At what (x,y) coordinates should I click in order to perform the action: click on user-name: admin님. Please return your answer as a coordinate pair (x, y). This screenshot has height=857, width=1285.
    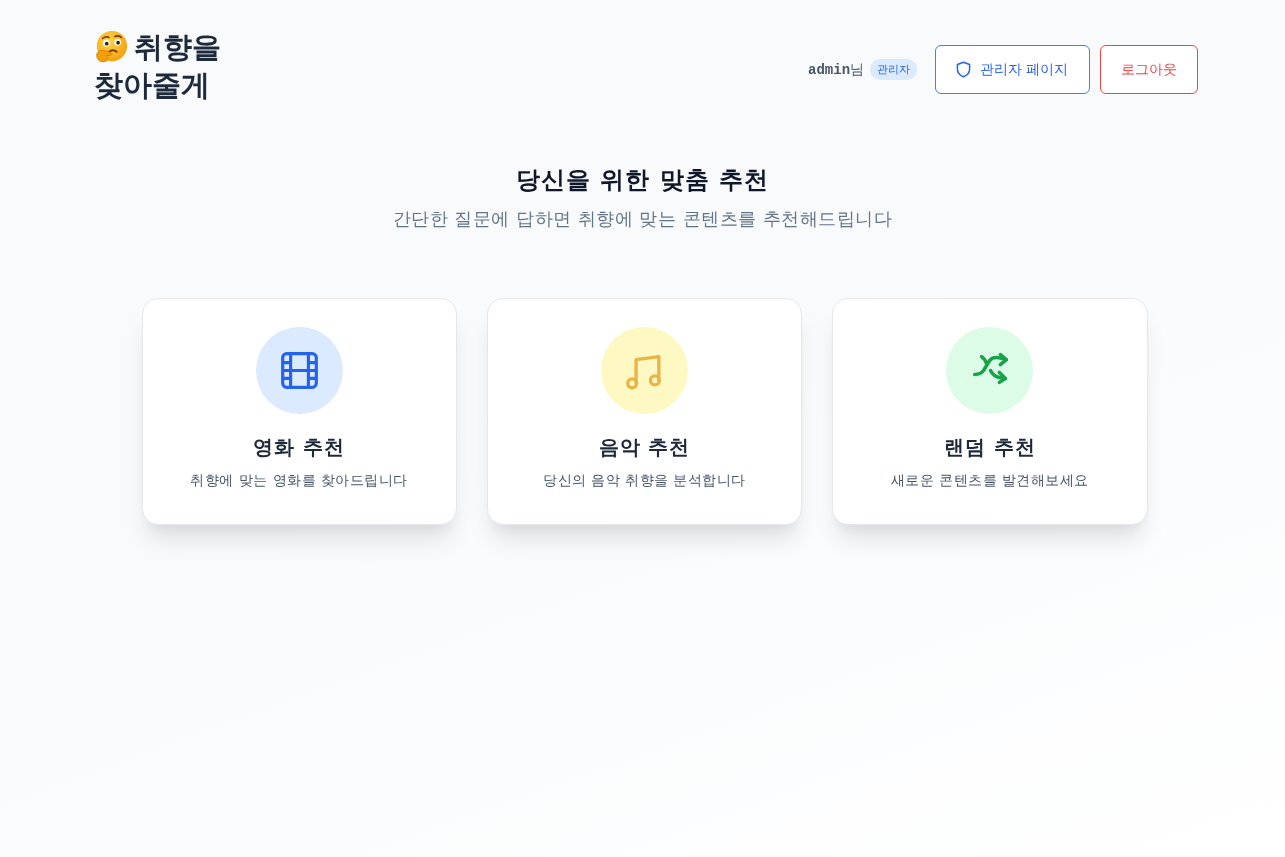
    Looking at the image, I should click on (836, 69).